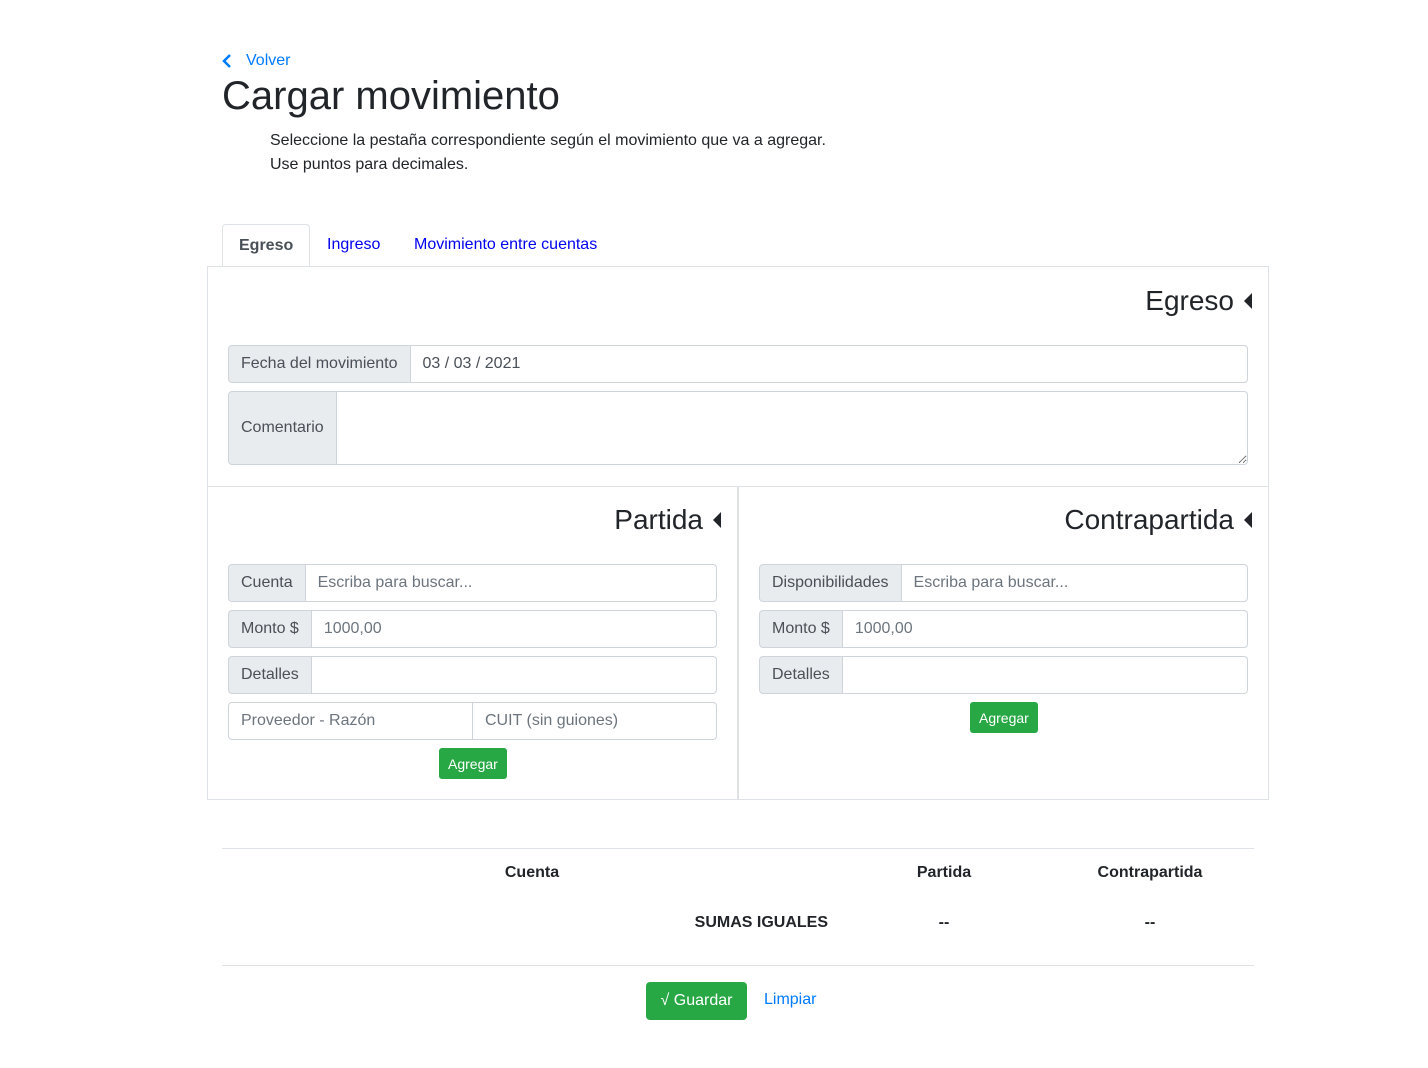 This screenshot has height=1068, width=1428. Describe the element at coordinates (268, 60) in the screenshot. I see `back-label: Volver` at that location.